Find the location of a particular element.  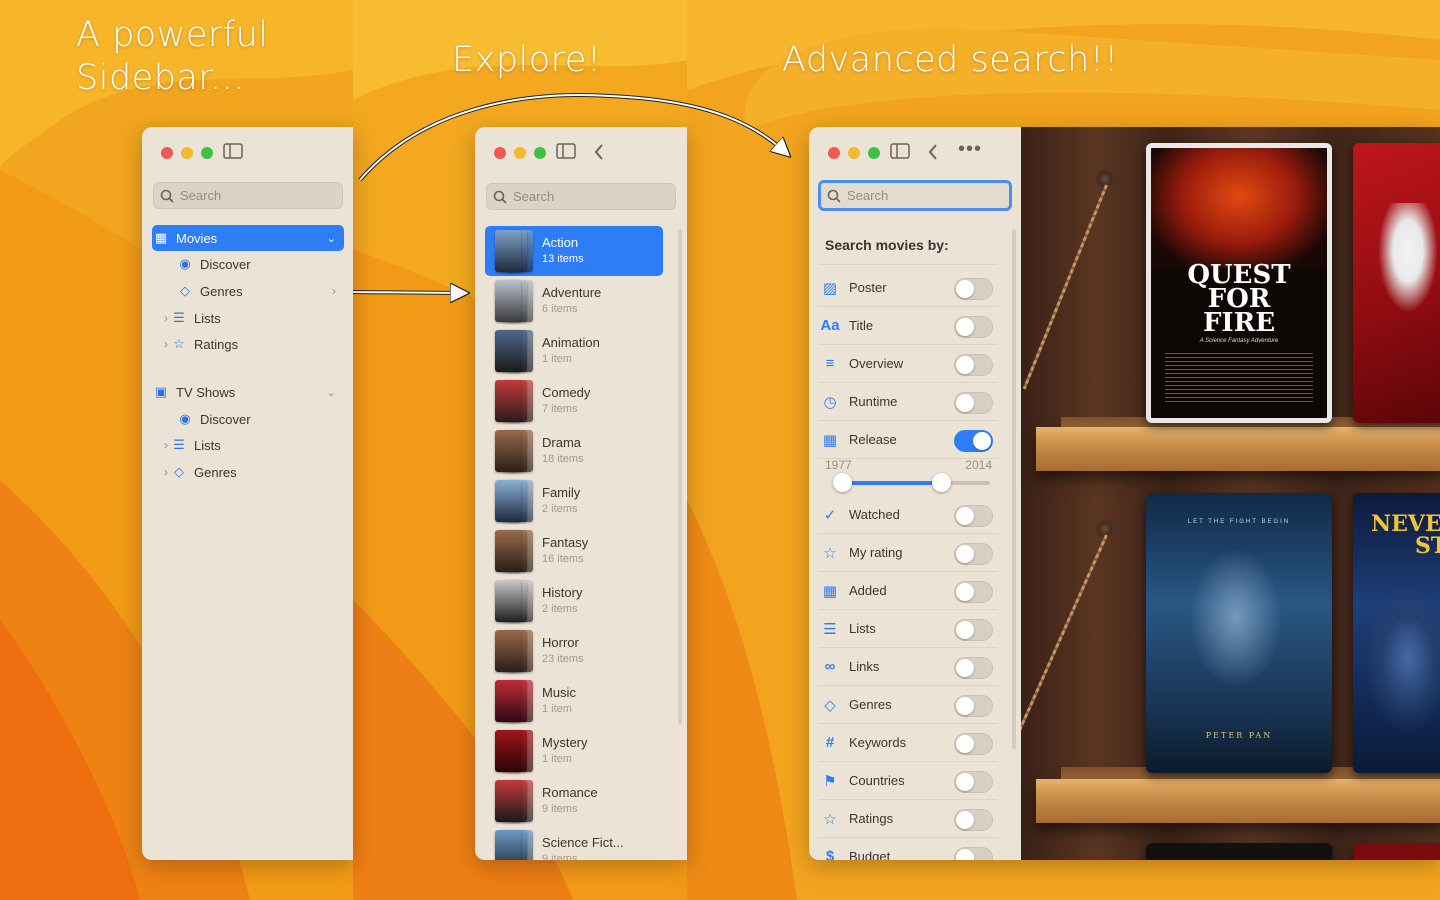

search-option-title: Aa Title is located at coordinates (908, 326).